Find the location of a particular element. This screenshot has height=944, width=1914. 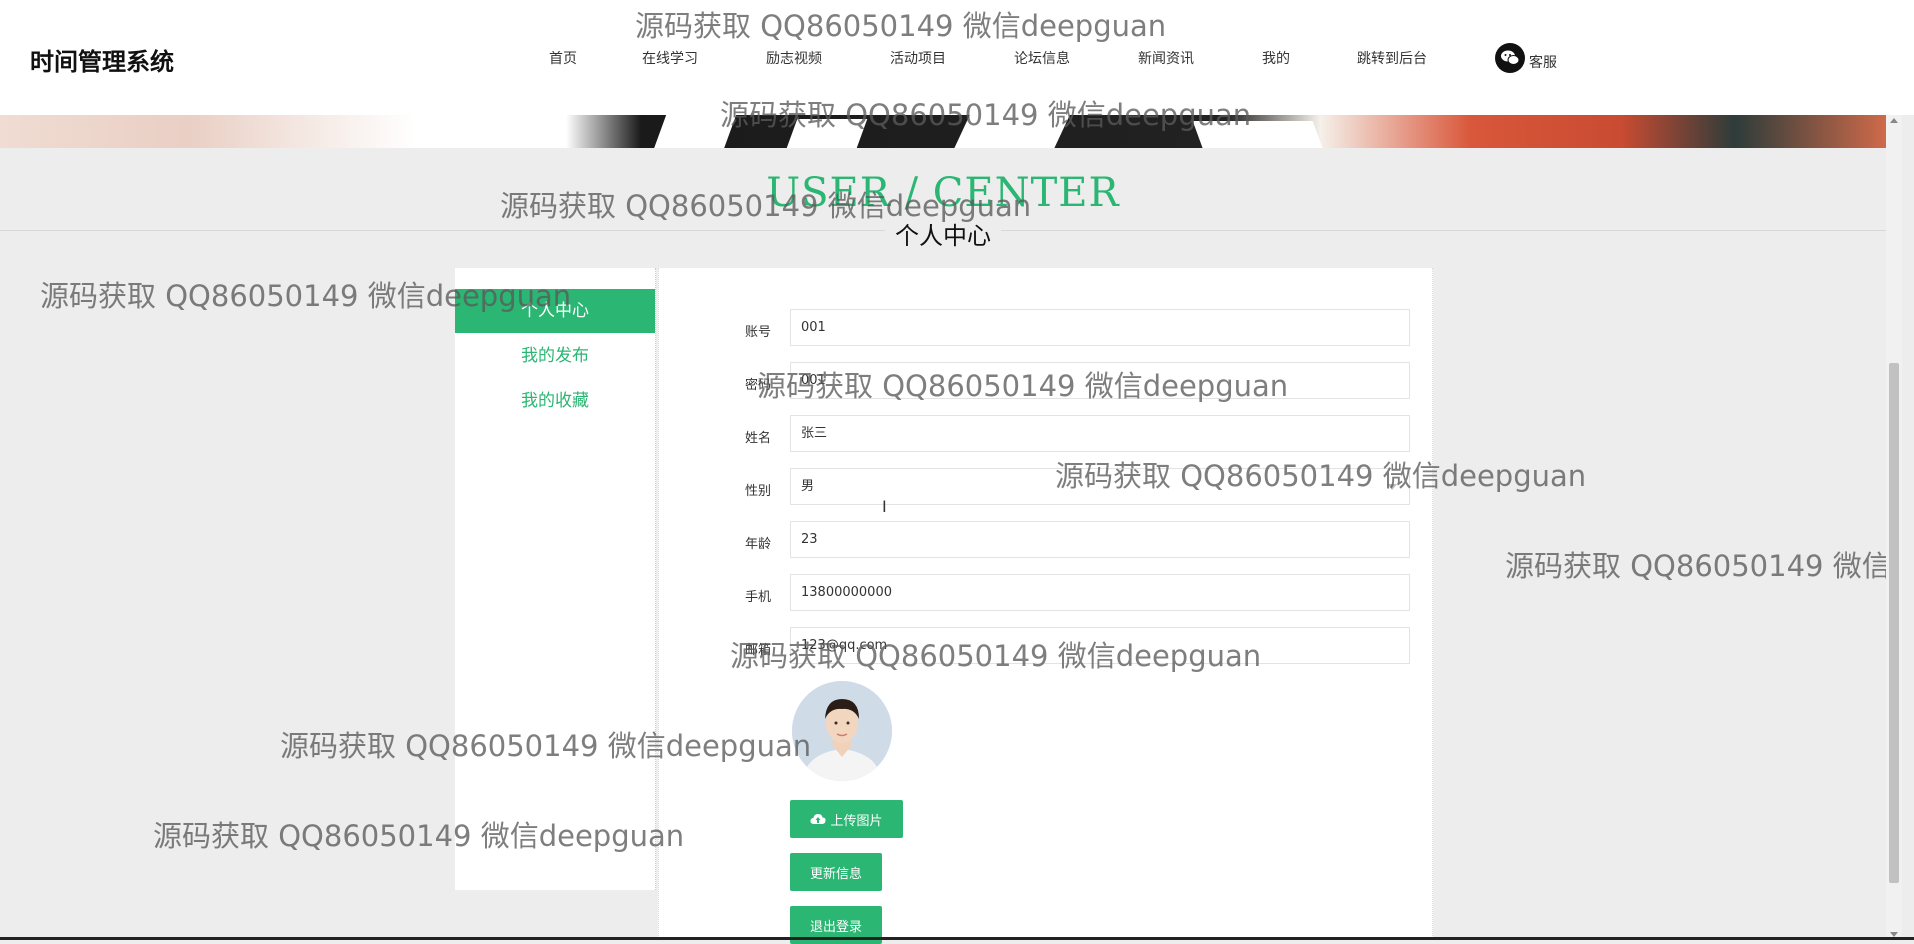

user-sidebar: 个人中心 我的发布 我的收藏 is located at coordinates (555, 579).